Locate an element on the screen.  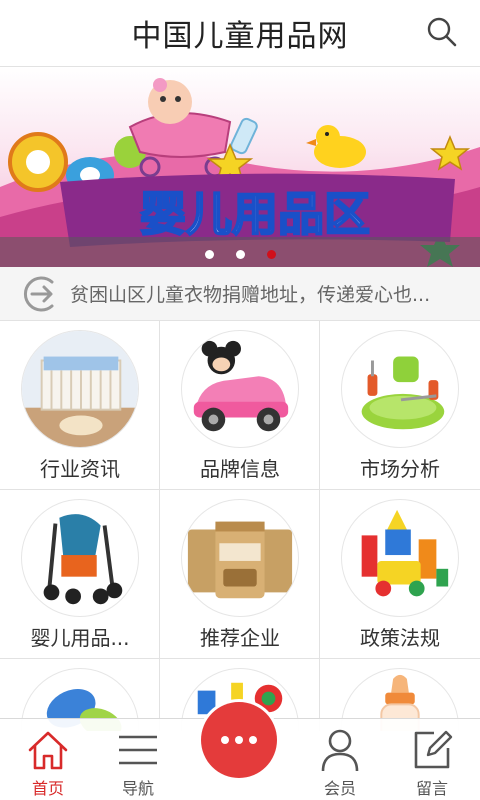
nav-member-label: 会员 is located at coordinates (339, 788).